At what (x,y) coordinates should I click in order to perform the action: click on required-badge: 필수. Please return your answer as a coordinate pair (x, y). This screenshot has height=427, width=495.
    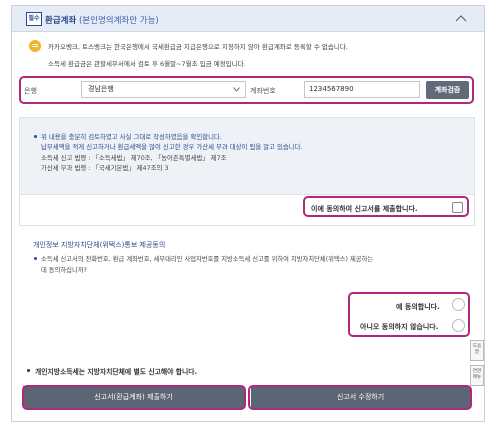
    Looking at the image, I should click on (34, 19).